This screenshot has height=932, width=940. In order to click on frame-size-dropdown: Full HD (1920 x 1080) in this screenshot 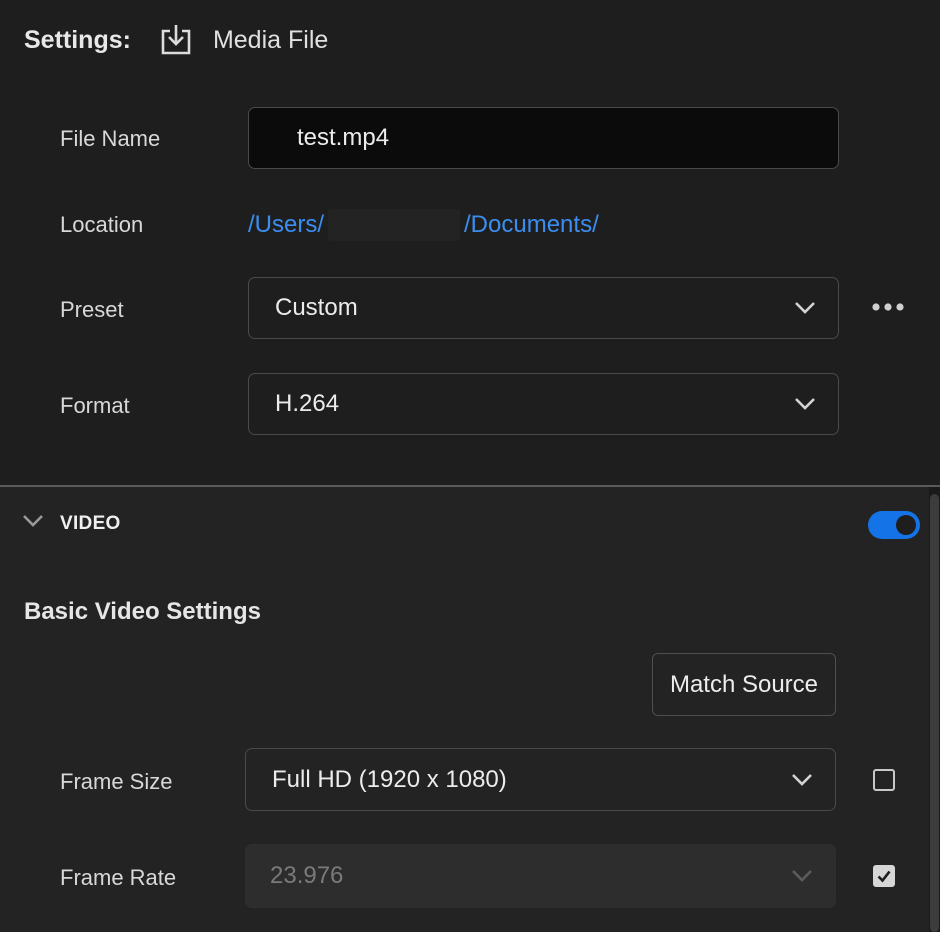, I will do `click(540, 779)`.